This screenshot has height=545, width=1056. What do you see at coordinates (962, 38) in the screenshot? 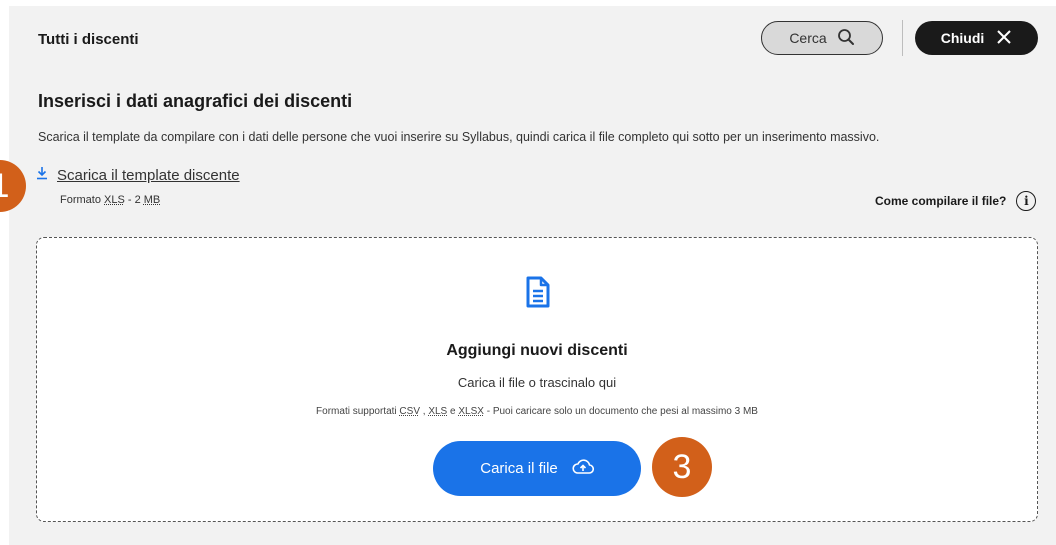
I see `close-label: Chiudi` at bounding box center [962, 38].